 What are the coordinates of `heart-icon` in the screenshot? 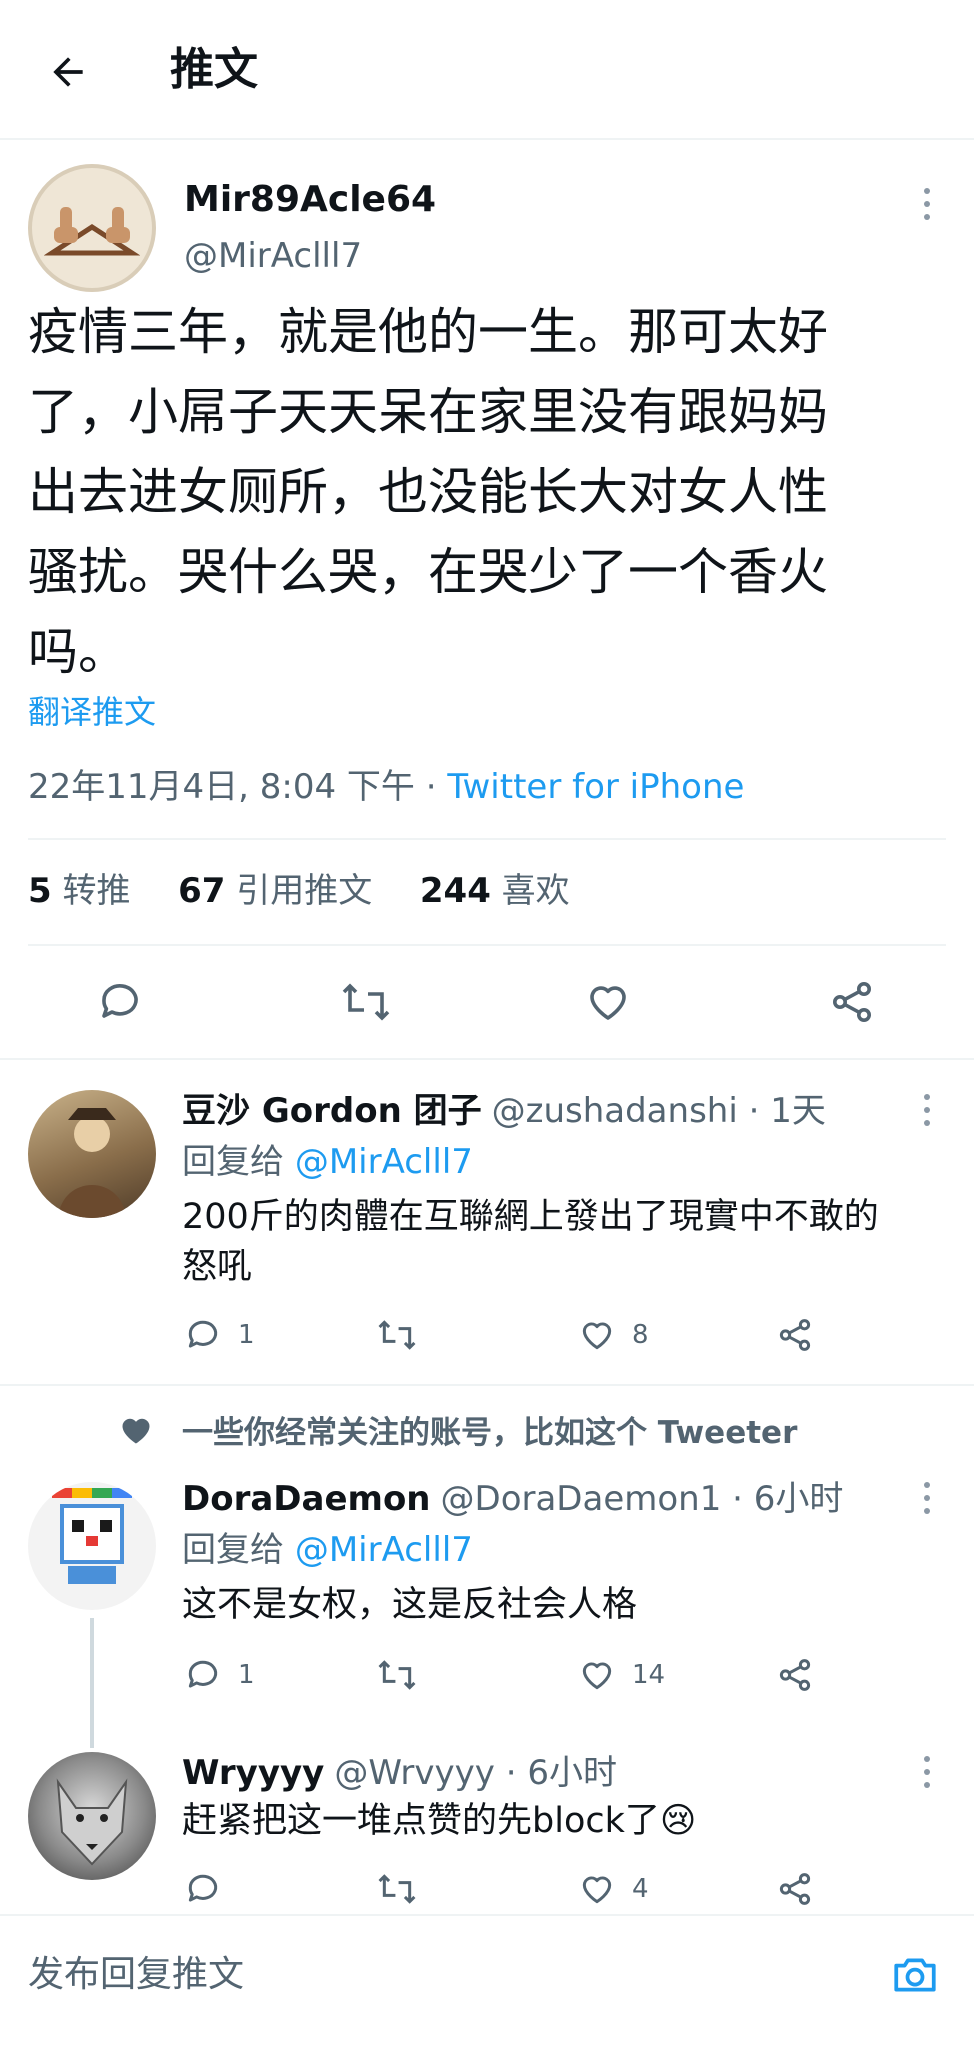 It's located at (136, 1430).